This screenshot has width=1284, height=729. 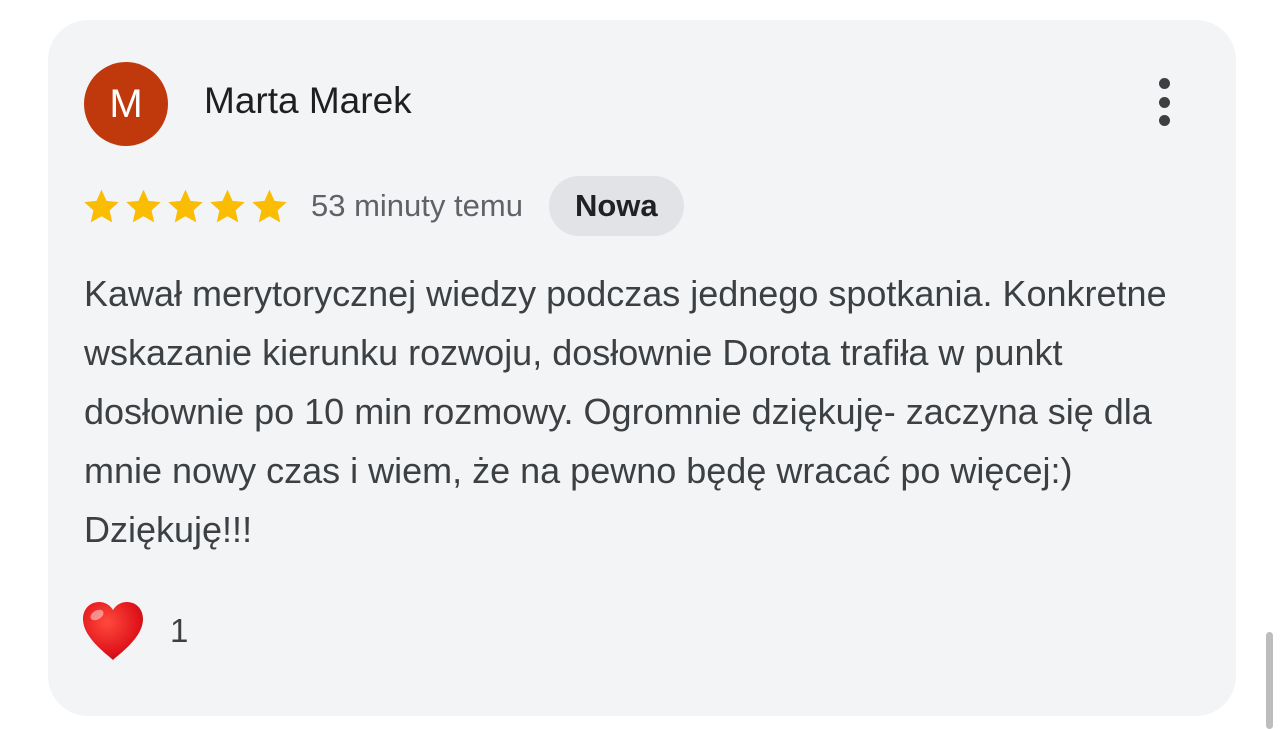 What do you see at coordinates (308, 101) in the screenshot?
I see `author-name: Marta Marek` at bounding box center [308, 101].